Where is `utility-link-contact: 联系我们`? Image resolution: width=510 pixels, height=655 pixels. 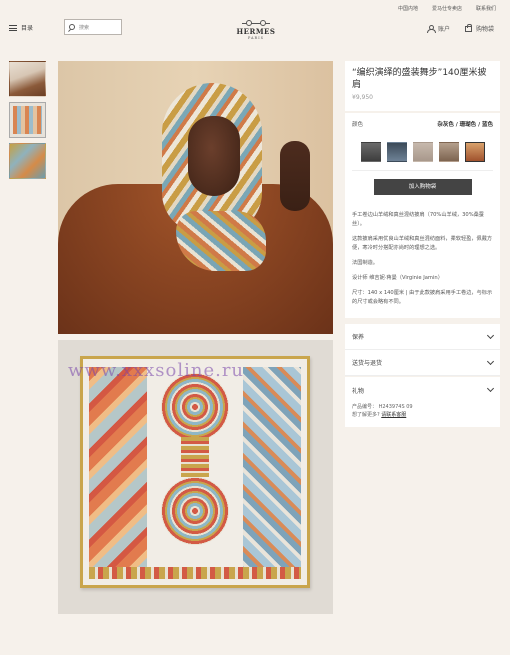
utility-link-contact: 联系我们 is located at coordinates (486, 8).